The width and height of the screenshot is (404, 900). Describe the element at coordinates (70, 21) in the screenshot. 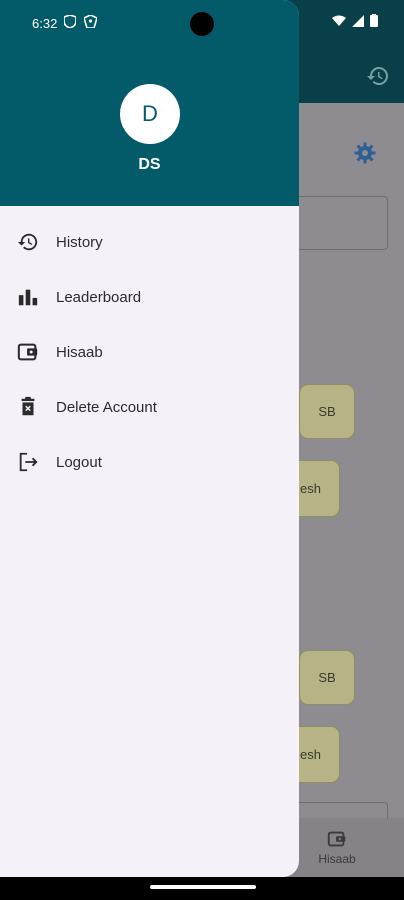

I see `shield-icon` at that location.